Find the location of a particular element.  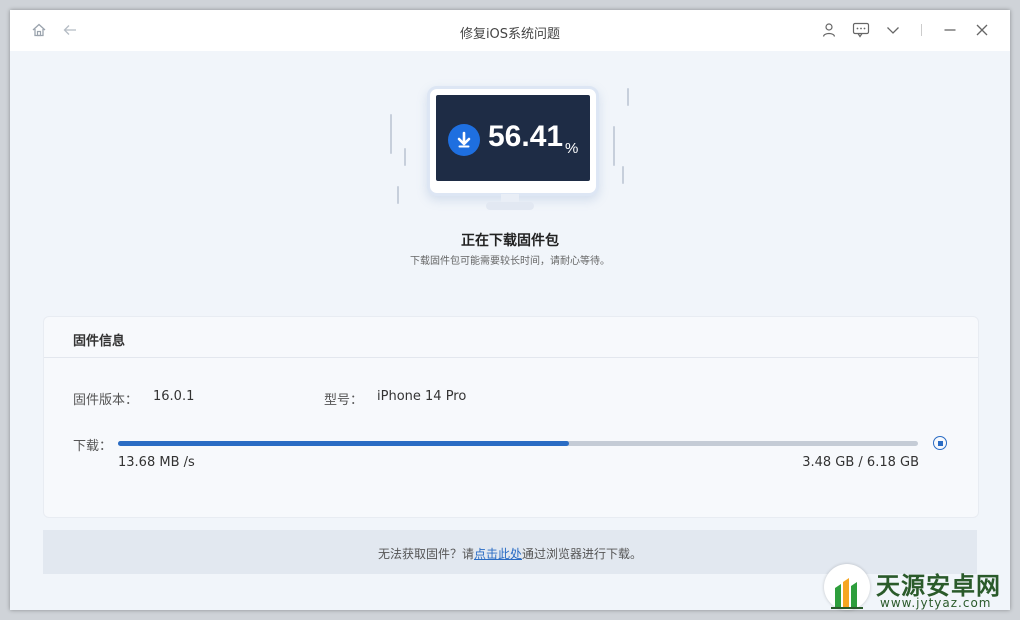

footer-prefix: 无法获取固件？请 is located at coordinates (425, 554).